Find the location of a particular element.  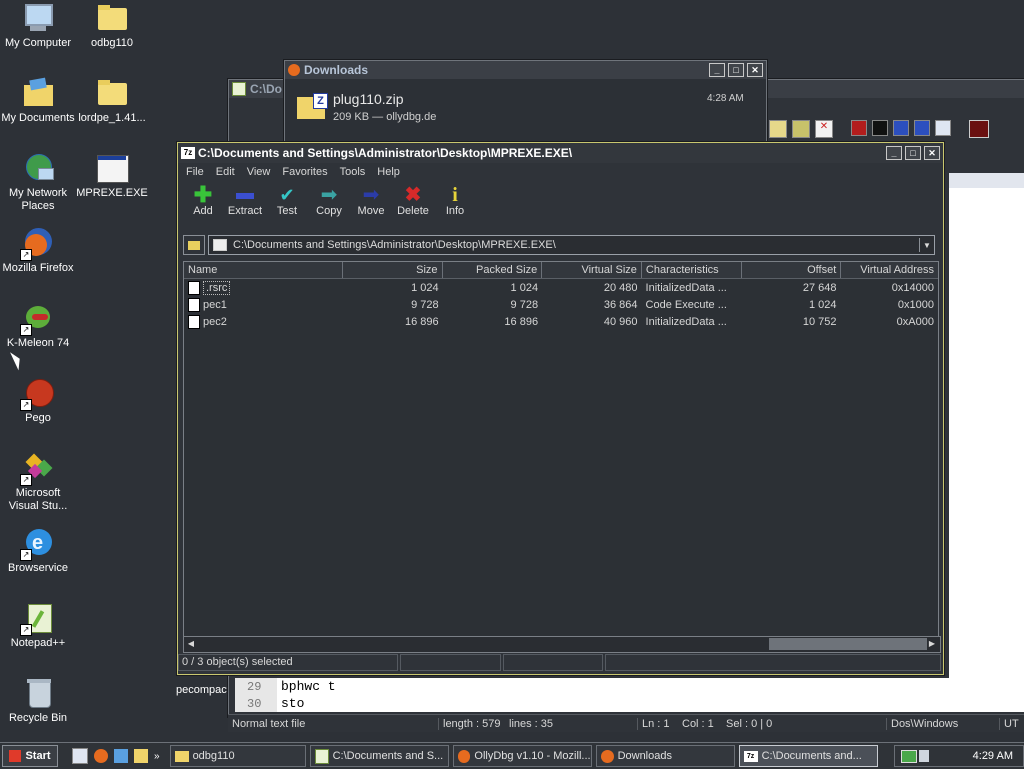

test-button: ✔ Test is located at coordinates (287, 199).